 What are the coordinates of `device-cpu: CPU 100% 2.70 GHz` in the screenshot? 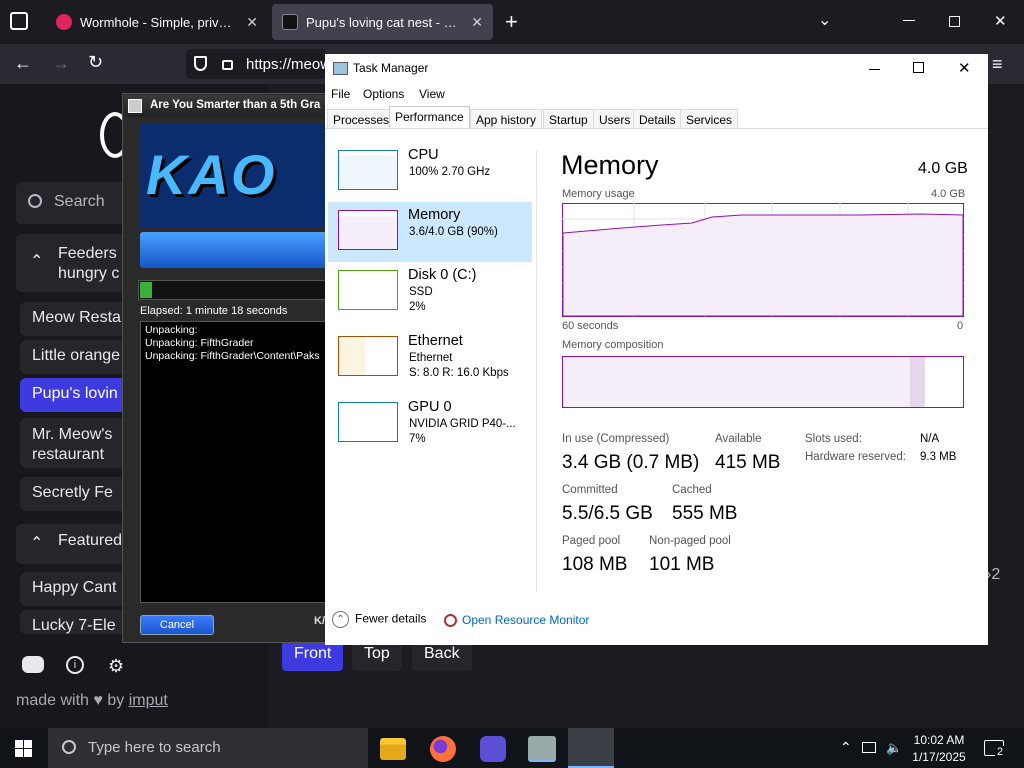 It's located at (430, 172).